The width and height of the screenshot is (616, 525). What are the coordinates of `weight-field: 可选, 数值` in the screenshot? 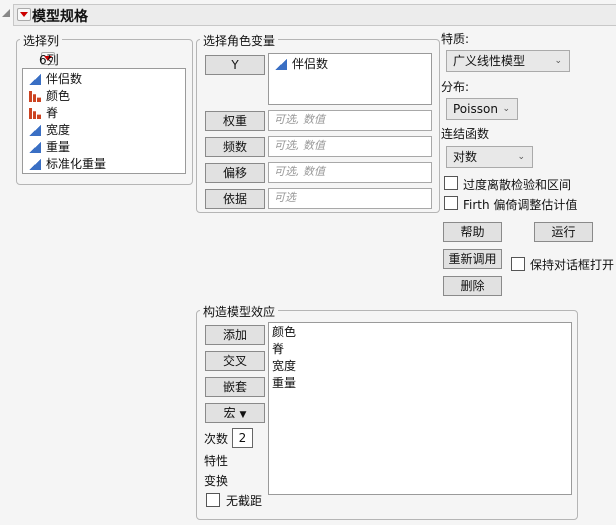 It's located at (350, 120).